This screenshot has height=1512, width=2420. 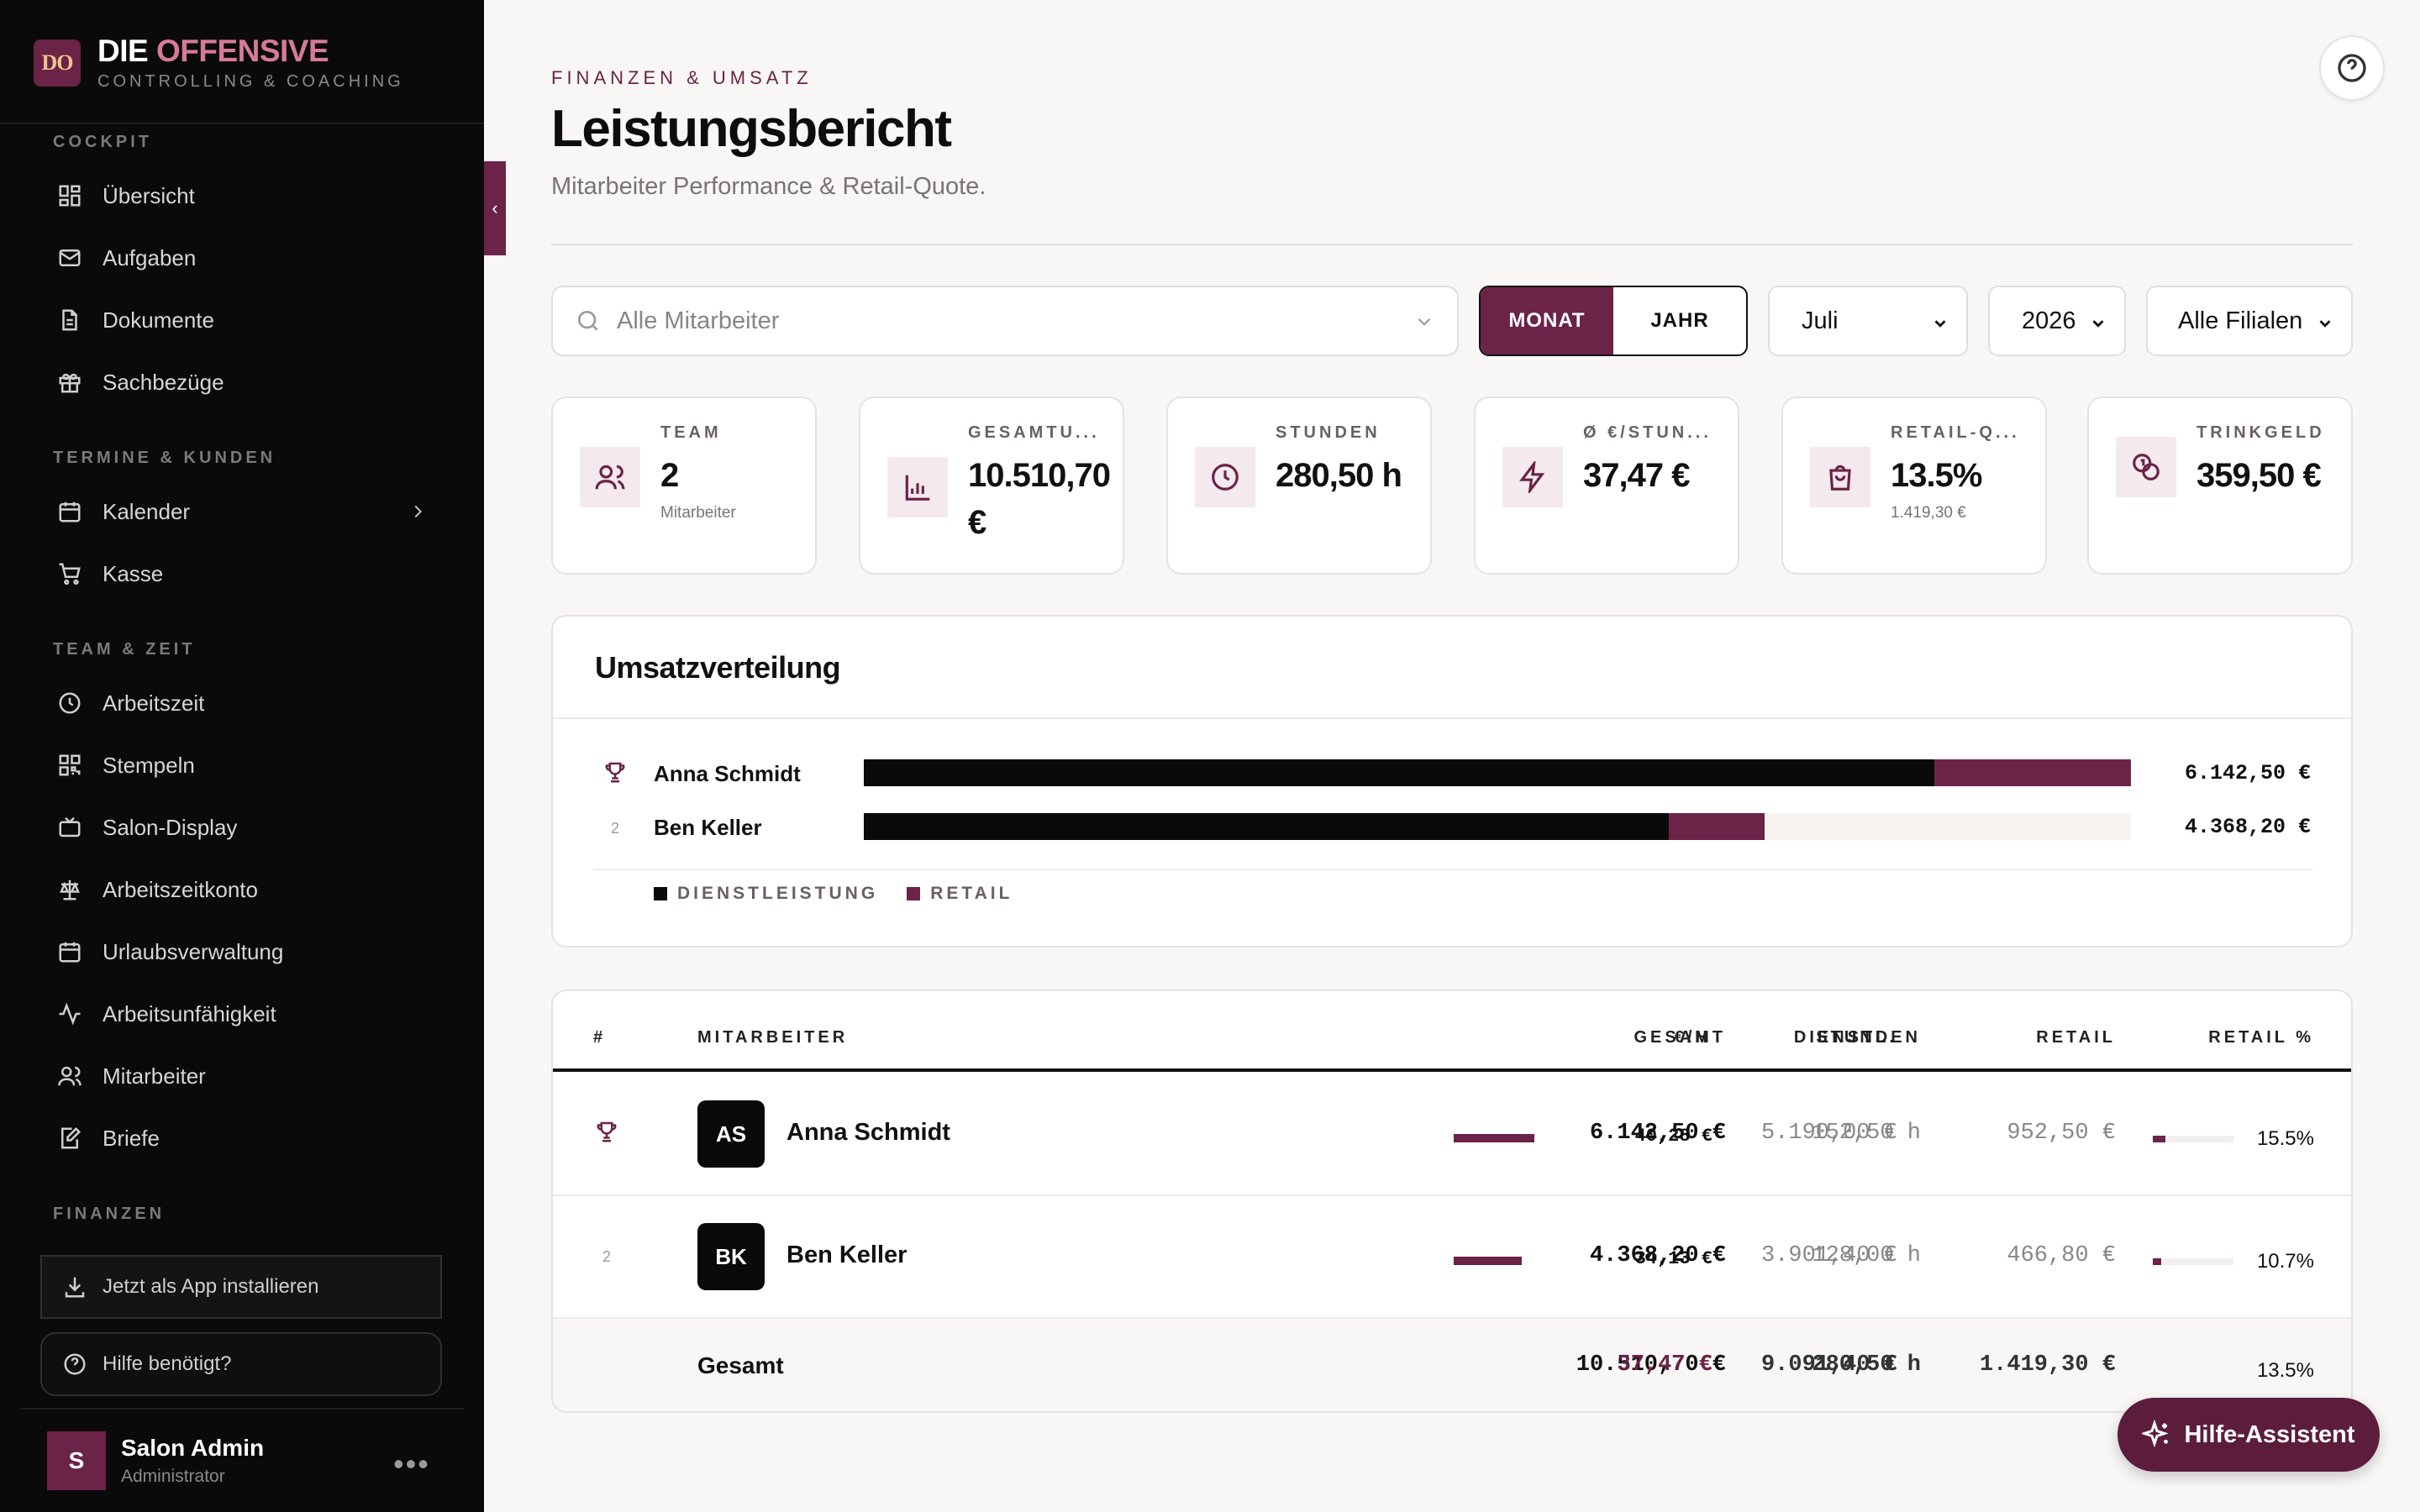 I want to click on col-mitarbeiter: MITARBEITER, so click(x=772, y=1037).